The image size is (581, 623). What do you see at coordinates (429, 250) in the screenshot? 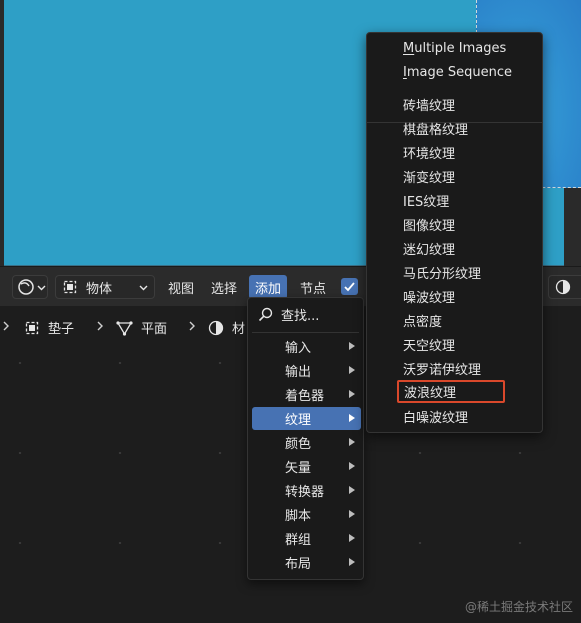
I see `sub-item-label: 迷幻纹理` at bounding box center [429, 250].